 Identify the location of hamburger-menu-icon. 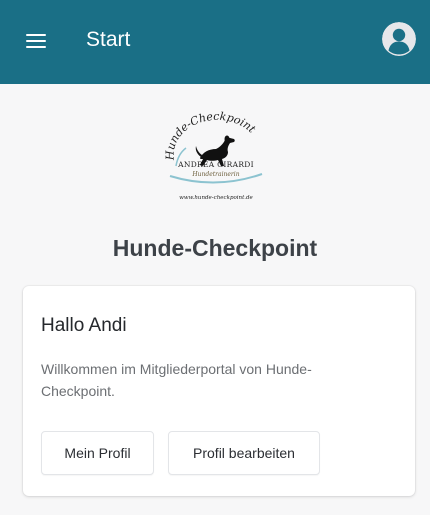
(36, 41).